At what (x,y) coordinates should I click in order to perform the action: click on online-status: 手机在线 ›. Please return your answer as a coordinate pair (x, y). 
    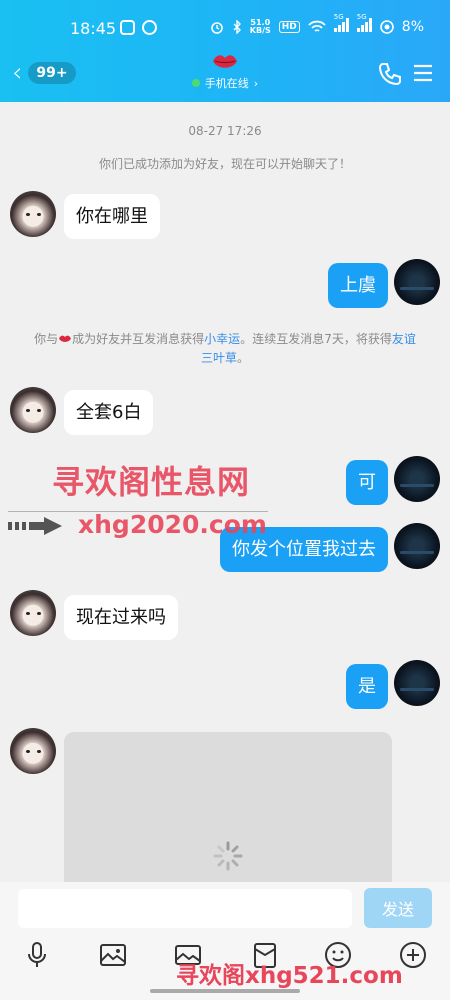
    Looking at the image, I should click on (225, 83).